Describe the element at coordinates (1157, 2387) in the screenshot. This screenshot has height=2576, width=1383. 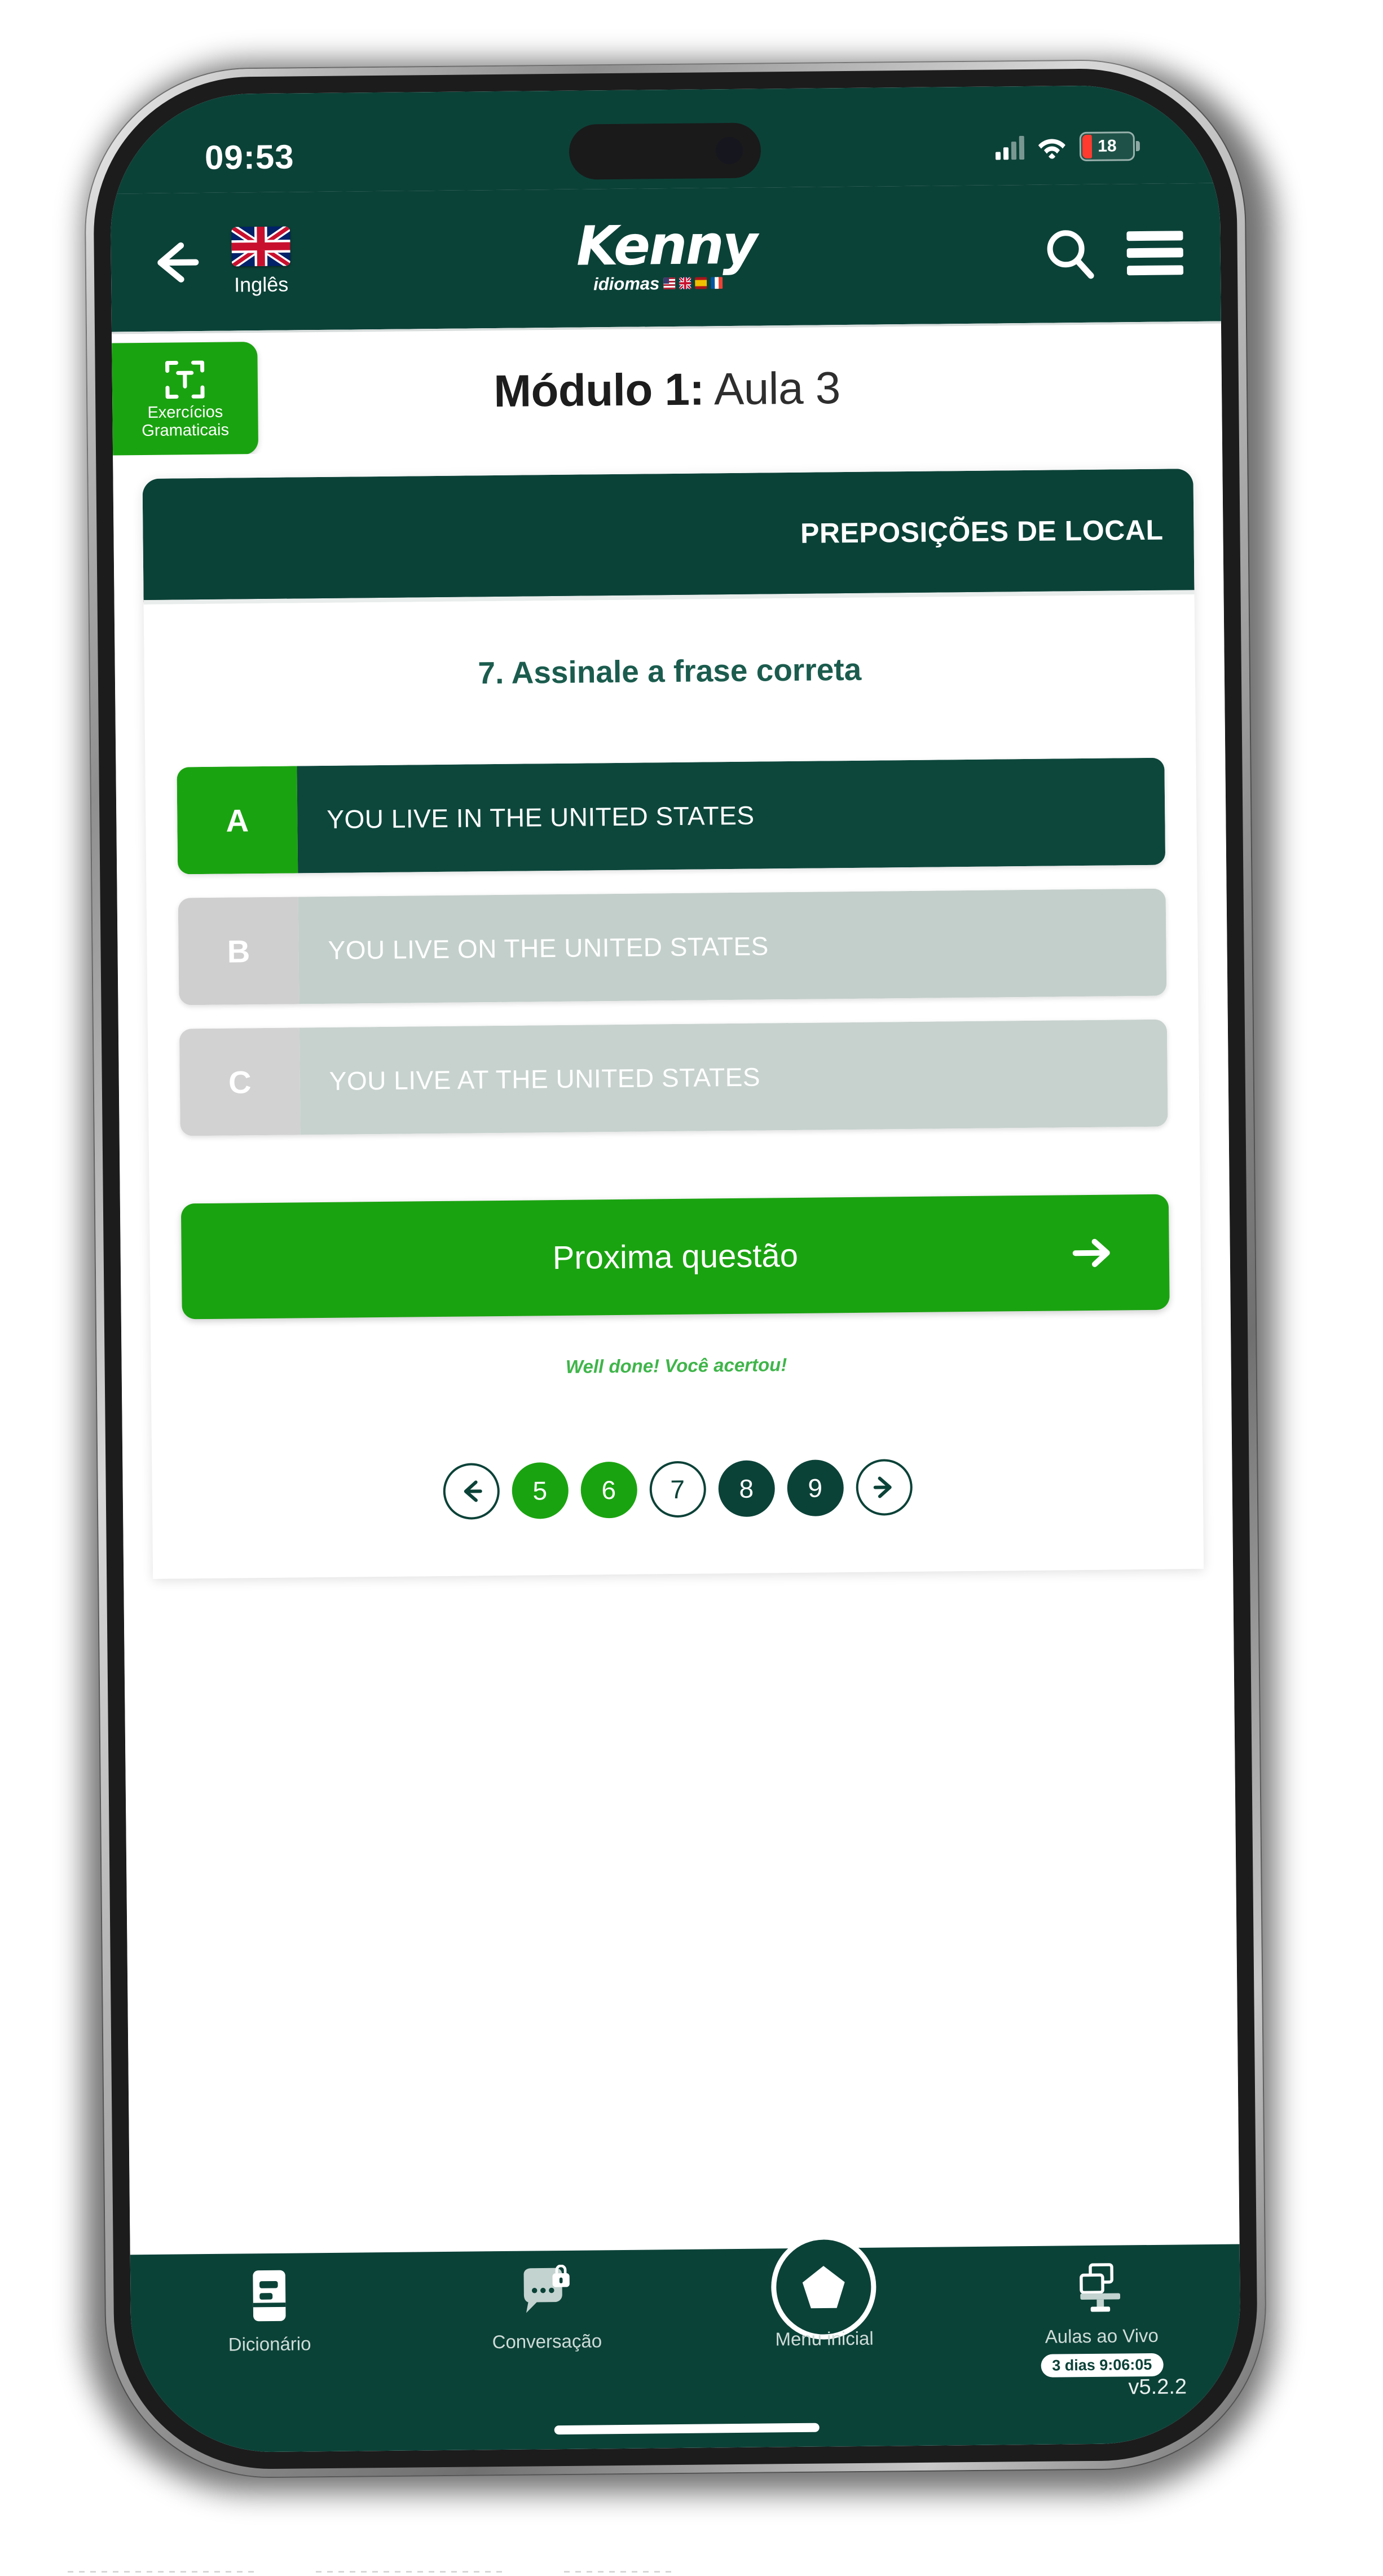
I see `app-version-label: v5.2.2` at that location.